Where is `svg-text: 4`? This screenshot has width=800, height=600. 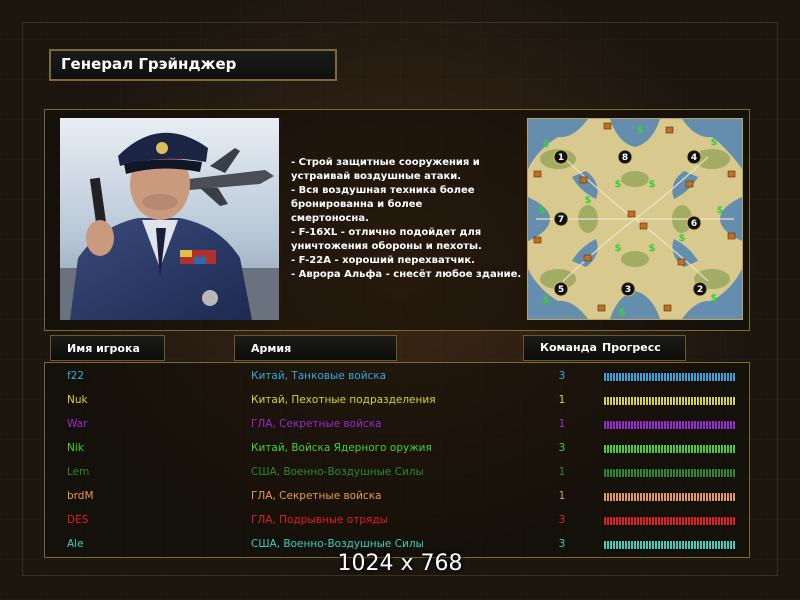
svg-text: 4 is located at coordinates (694, 158).